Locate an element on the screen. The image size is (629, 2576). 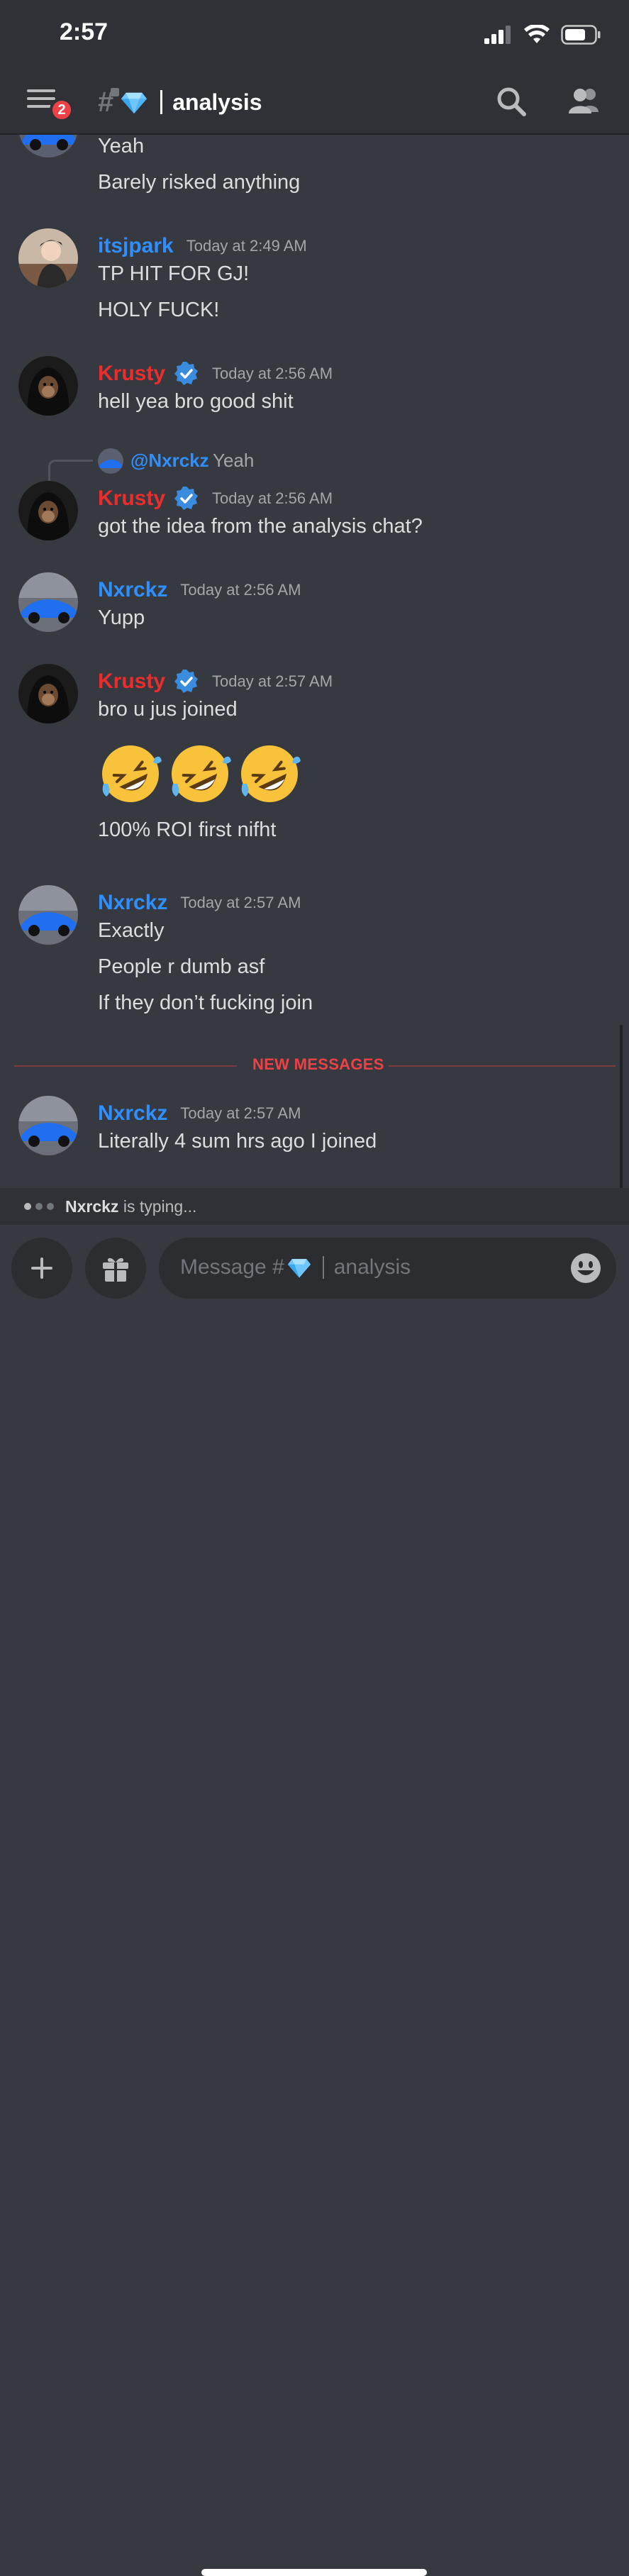
new-messages-divider: NEW MESSAGES is located at coordinates (315, 1066).